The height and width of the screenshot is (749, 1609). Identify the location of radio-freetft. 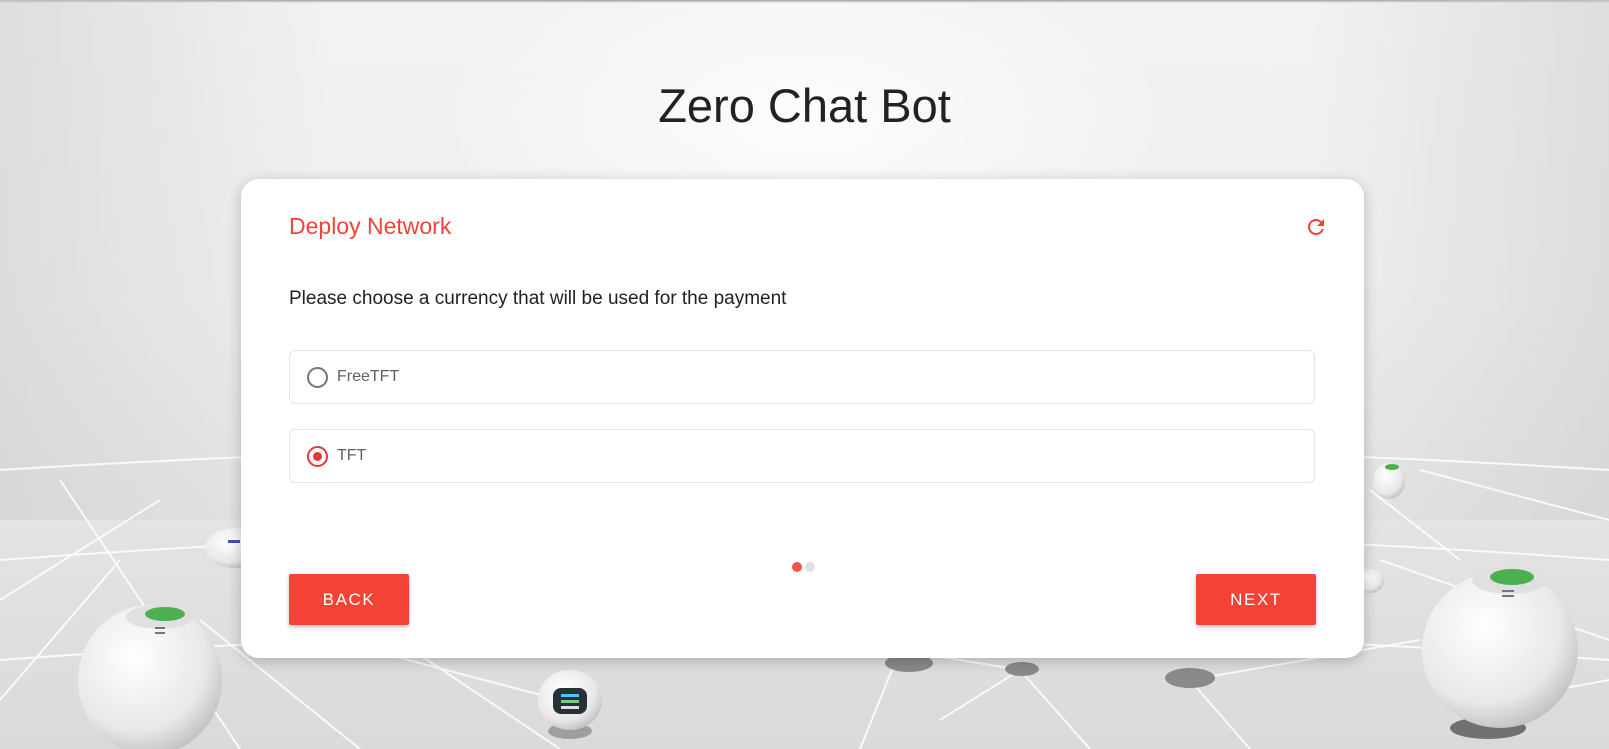
(317, 377).